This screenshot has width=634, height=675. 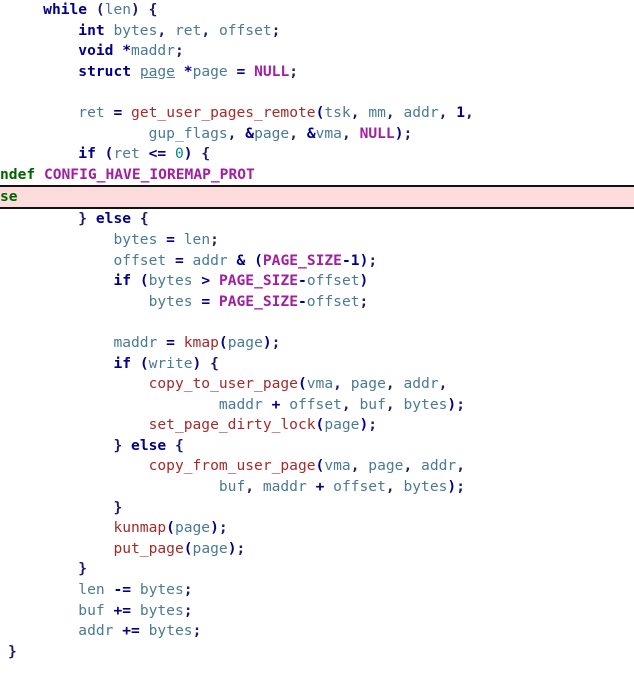 I want to click on code-line: buf += bytes;, so click(x=317, y=611).